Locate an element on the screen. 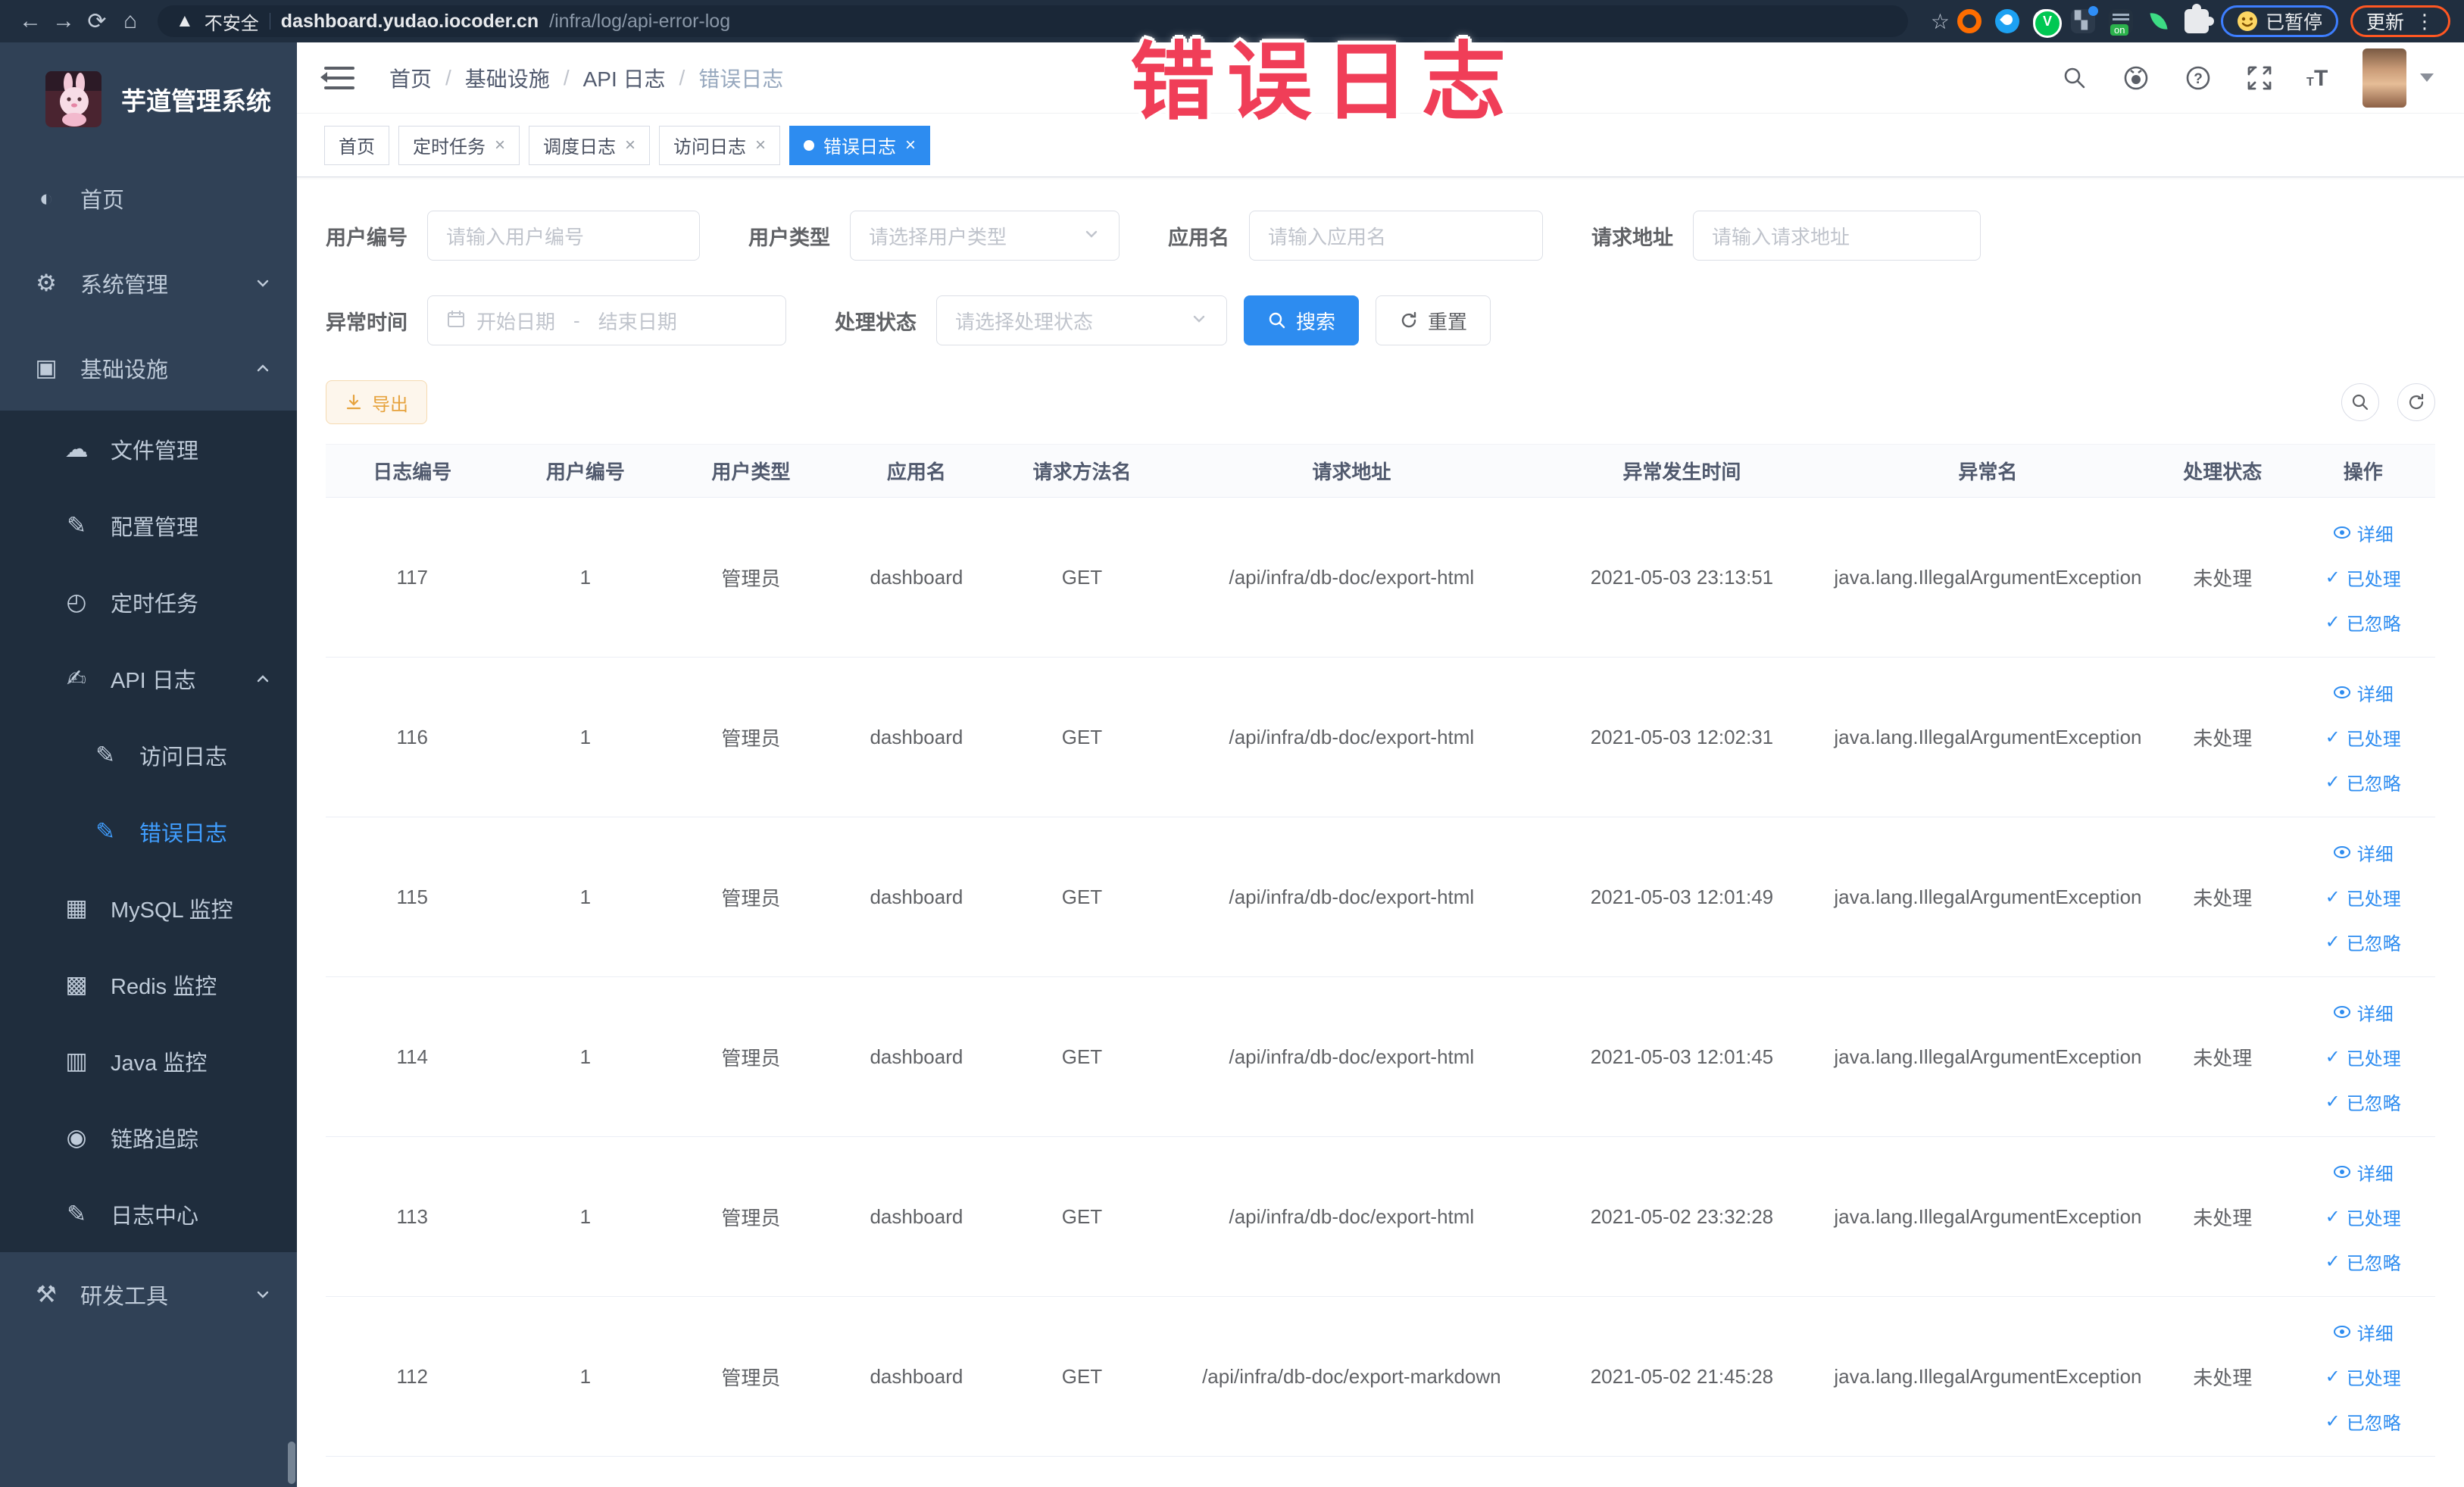  sidebar-scrollbar is located at coordinates (291, 1463).